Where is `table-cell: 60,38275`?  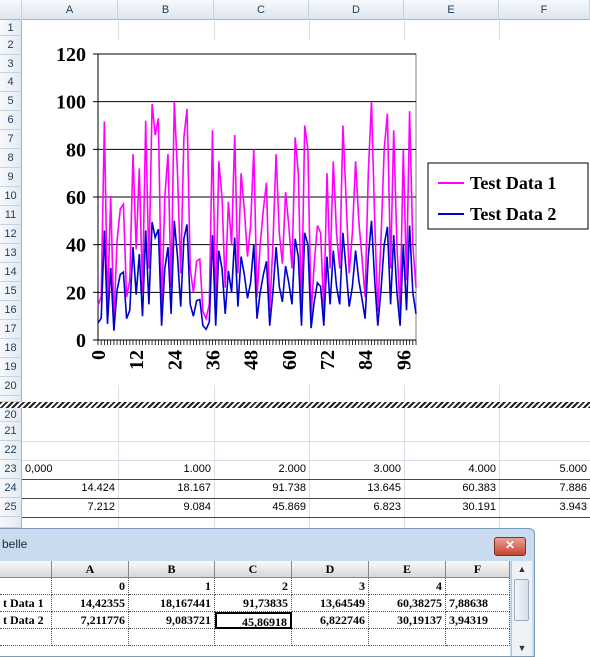
table-cell: 60,38275 is located at coordinates (407, 603).